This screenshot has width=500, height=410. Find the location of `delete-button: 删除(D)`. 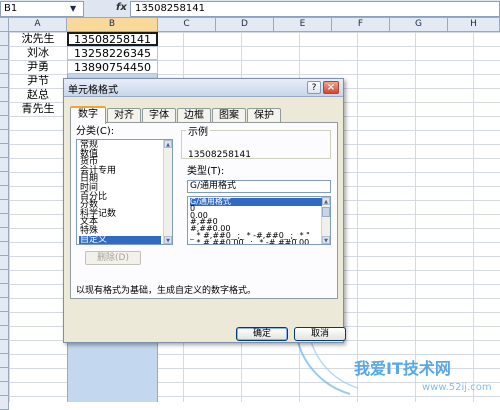

delete-button: 删除(D) is located at coordinates (113, 258).